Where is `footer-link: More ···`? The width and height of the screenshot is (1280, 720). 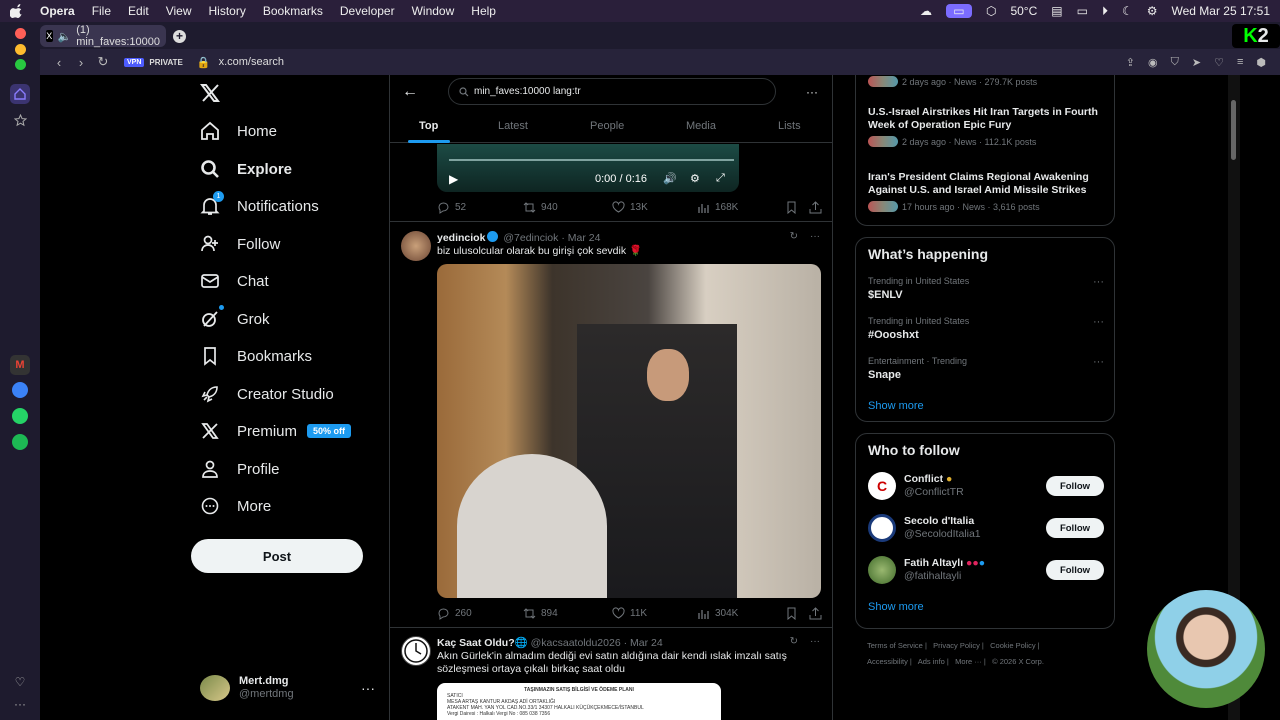 footer-link: More ··· is located at coordinates (968, 661).